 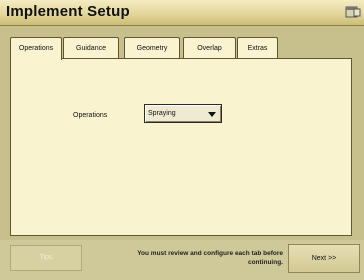 I want to click on tips-button: Tips, so click(x=46, y=258).